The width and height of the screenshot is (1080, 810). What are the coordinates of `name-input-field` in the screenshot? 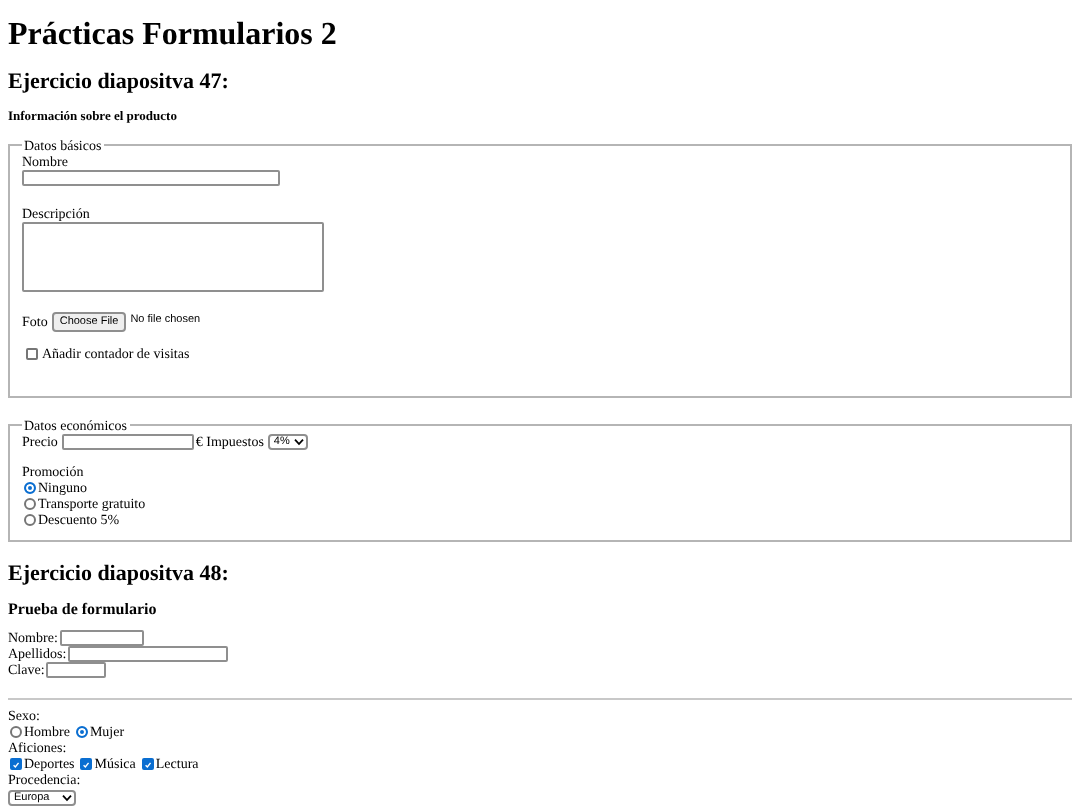 It's located at (151, 177).